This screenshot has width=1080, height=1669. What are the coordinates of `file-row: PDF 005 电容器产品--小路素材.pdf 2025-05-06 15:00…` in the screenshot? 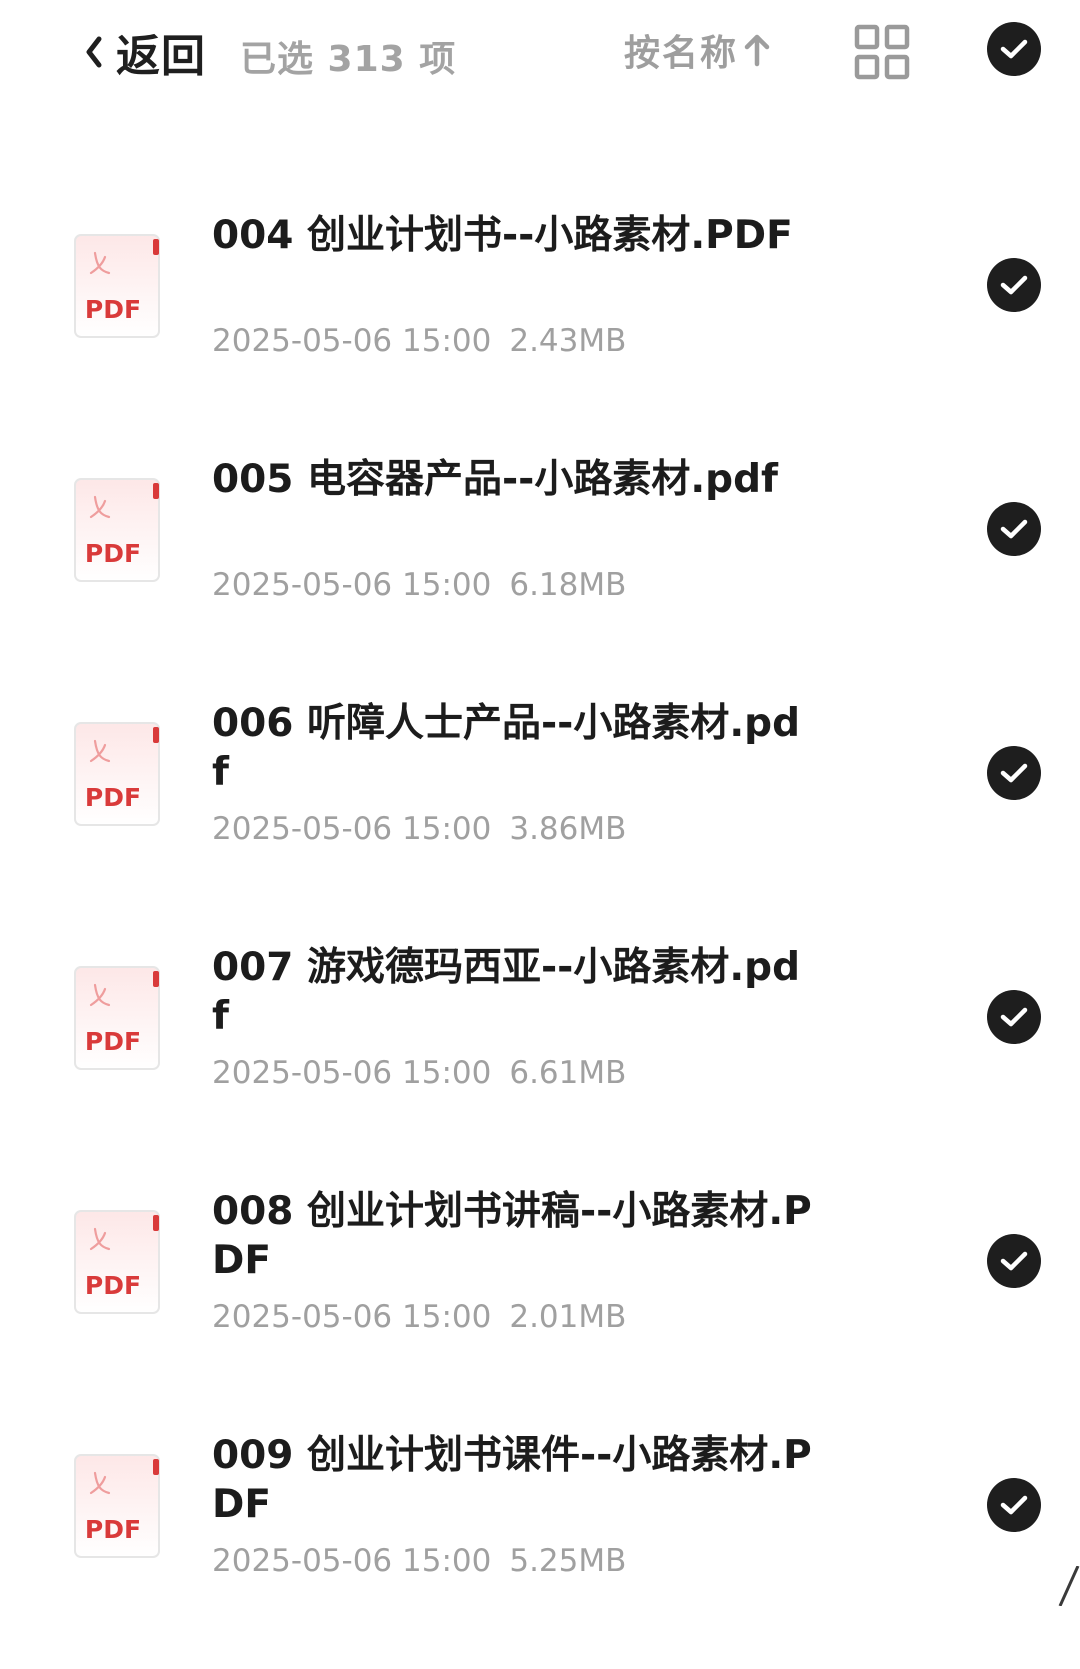 It's located at (540, 571).